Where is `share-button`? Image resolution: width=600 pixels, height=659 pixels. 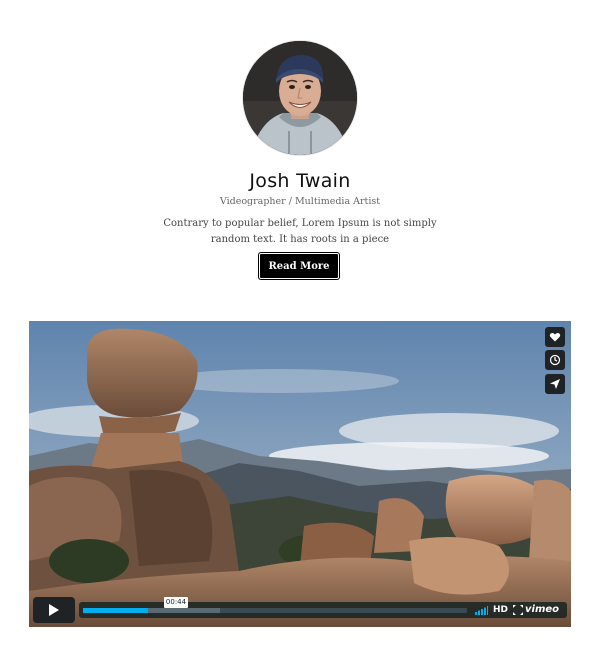 share-button is located at coordinates (555, 384).